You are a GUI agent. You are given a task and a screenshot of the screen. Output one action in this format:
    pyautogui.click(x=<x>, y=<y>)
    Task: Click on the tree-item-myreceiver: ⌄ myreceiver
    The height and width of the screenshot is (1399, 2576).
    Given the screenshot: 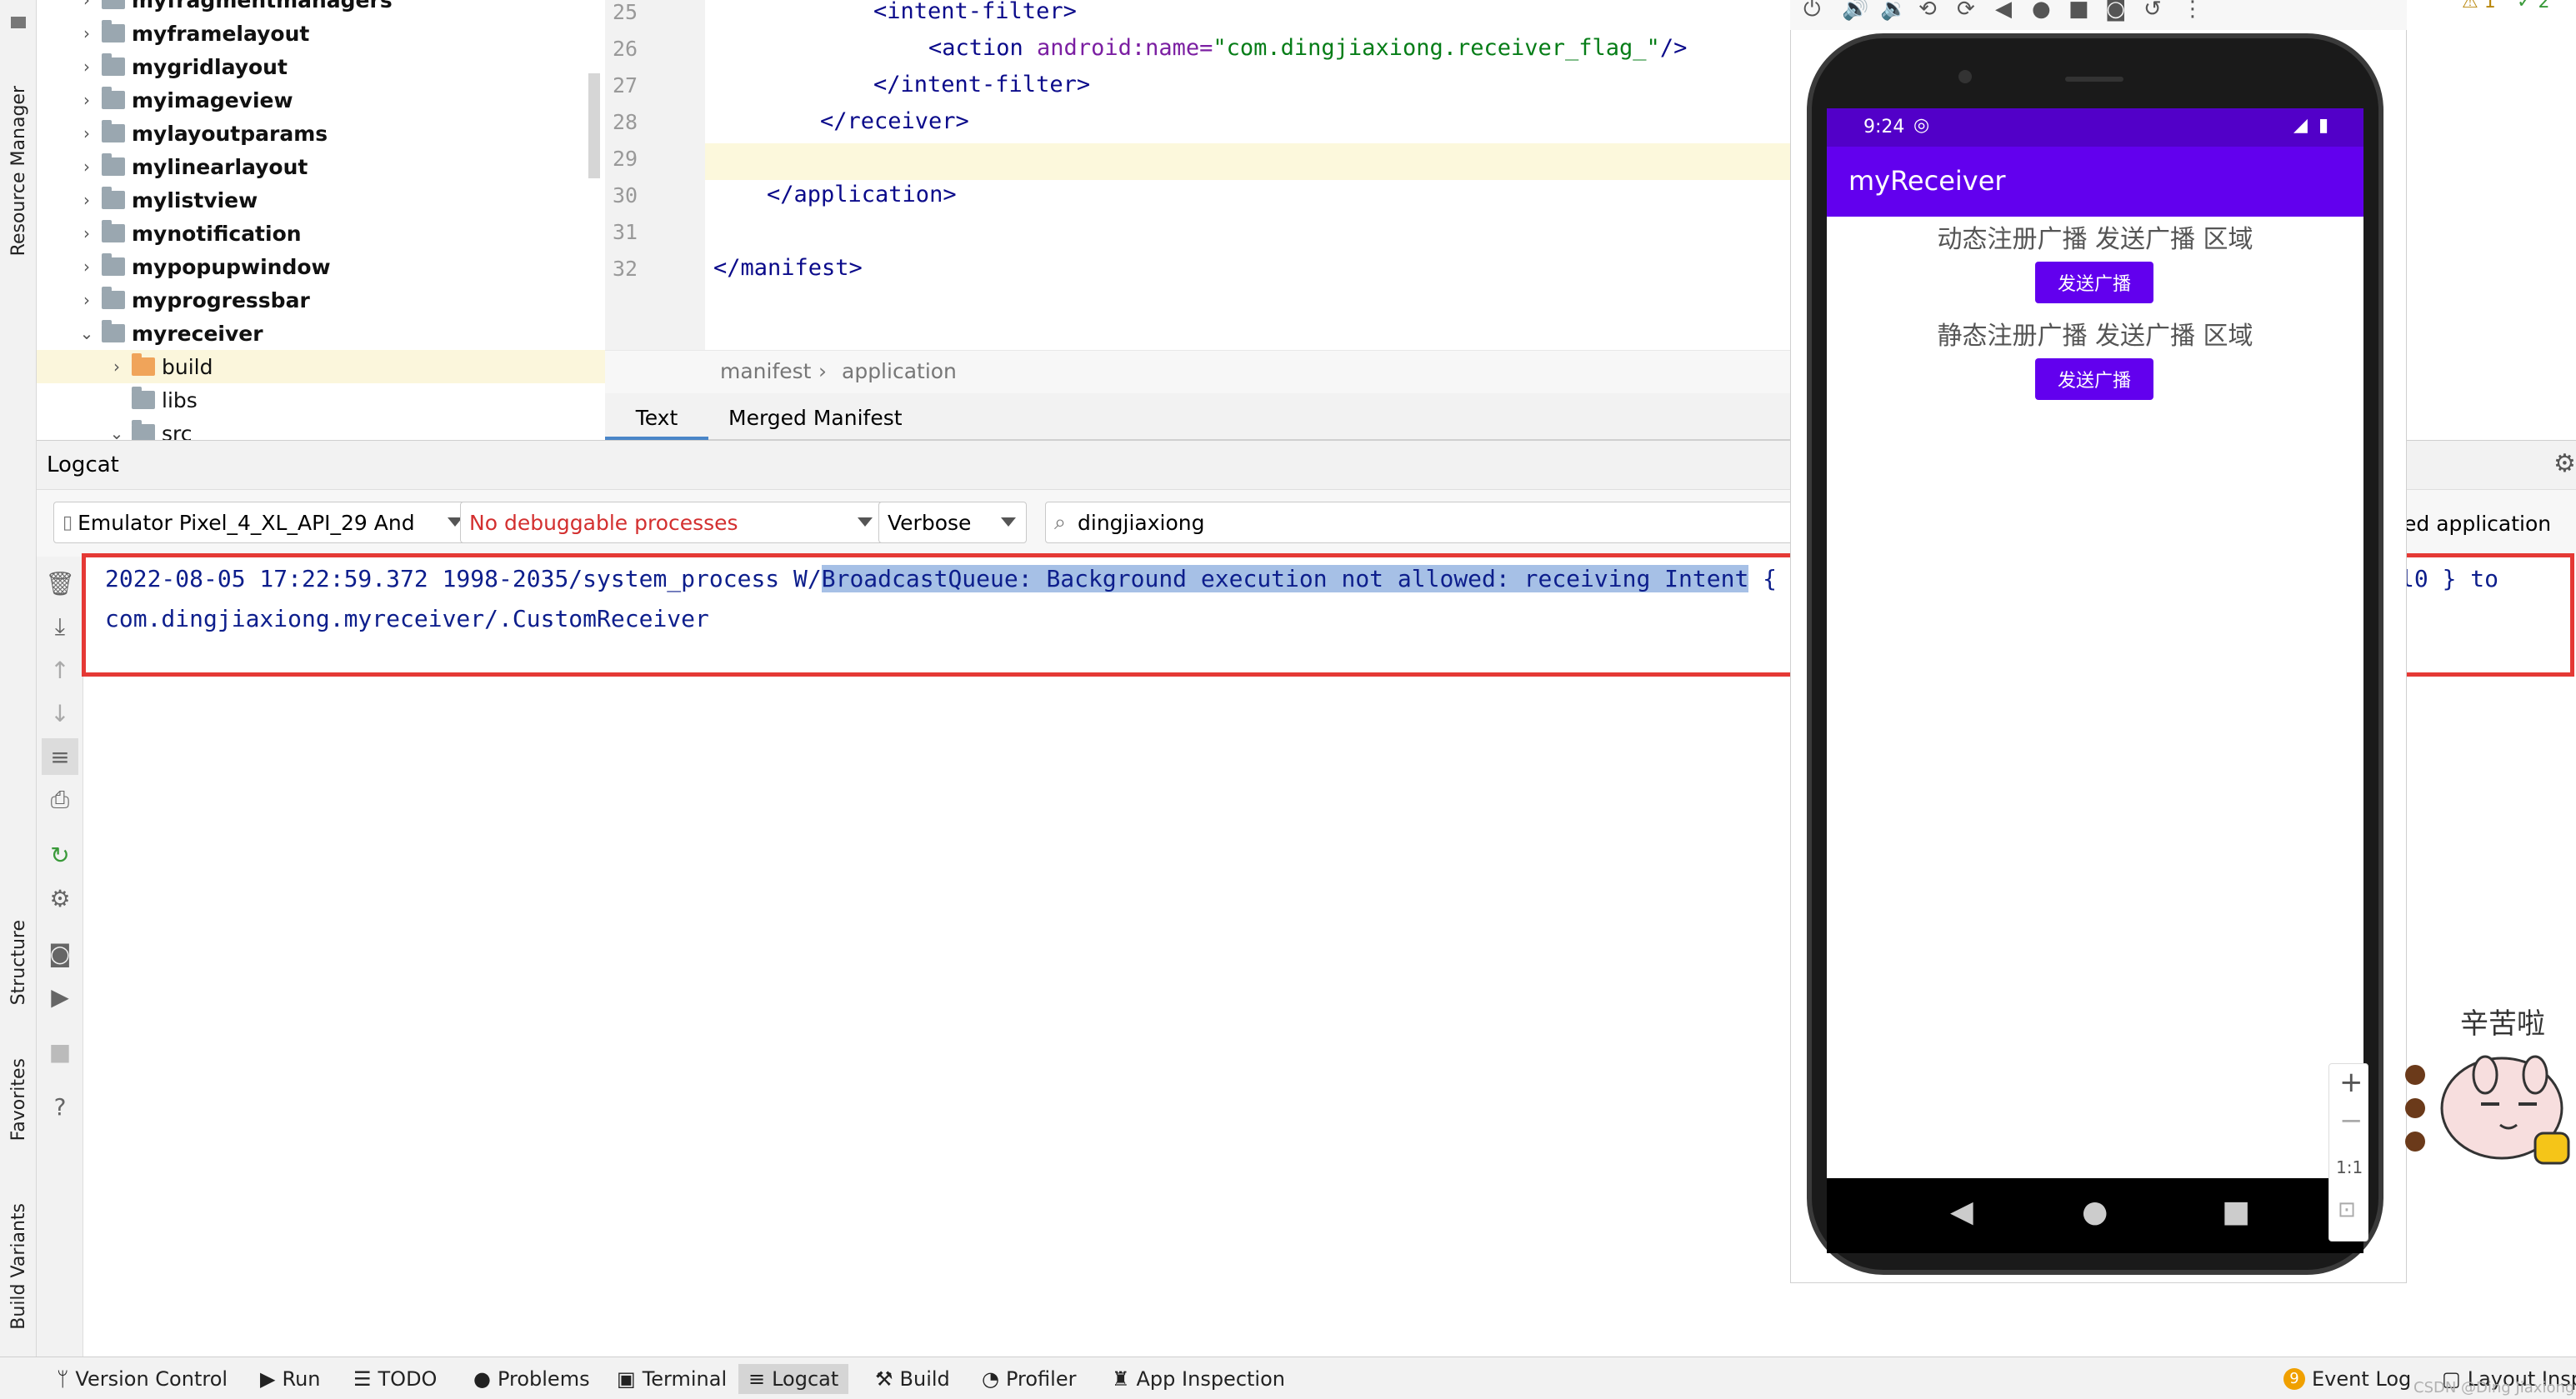 What is the action you would take?
    pyautogui.click(x=321, y=333)
    